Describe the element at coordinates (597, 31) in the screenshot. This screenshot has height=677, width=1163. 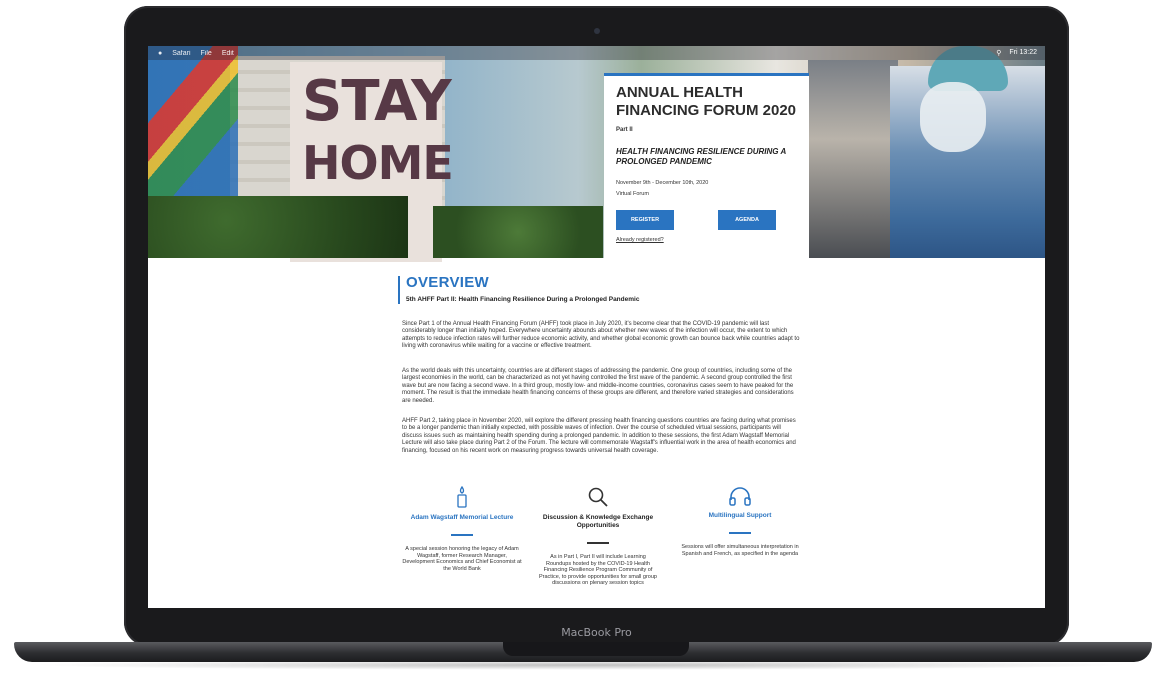
I see `camera-icon` at that location.